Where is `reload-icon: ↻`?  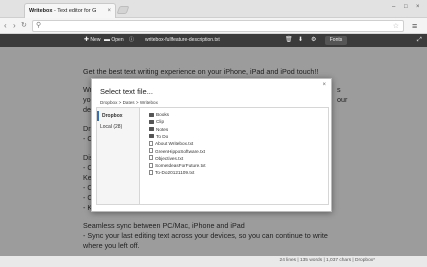 reload-icon: ↻ is located at coordinates (24, 26).